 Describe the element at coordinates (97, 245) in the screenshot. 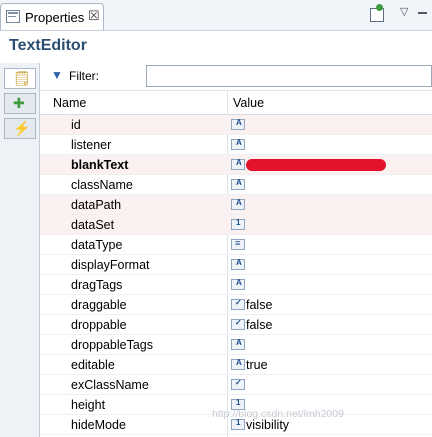

I see `property-name: dataType` at that location.